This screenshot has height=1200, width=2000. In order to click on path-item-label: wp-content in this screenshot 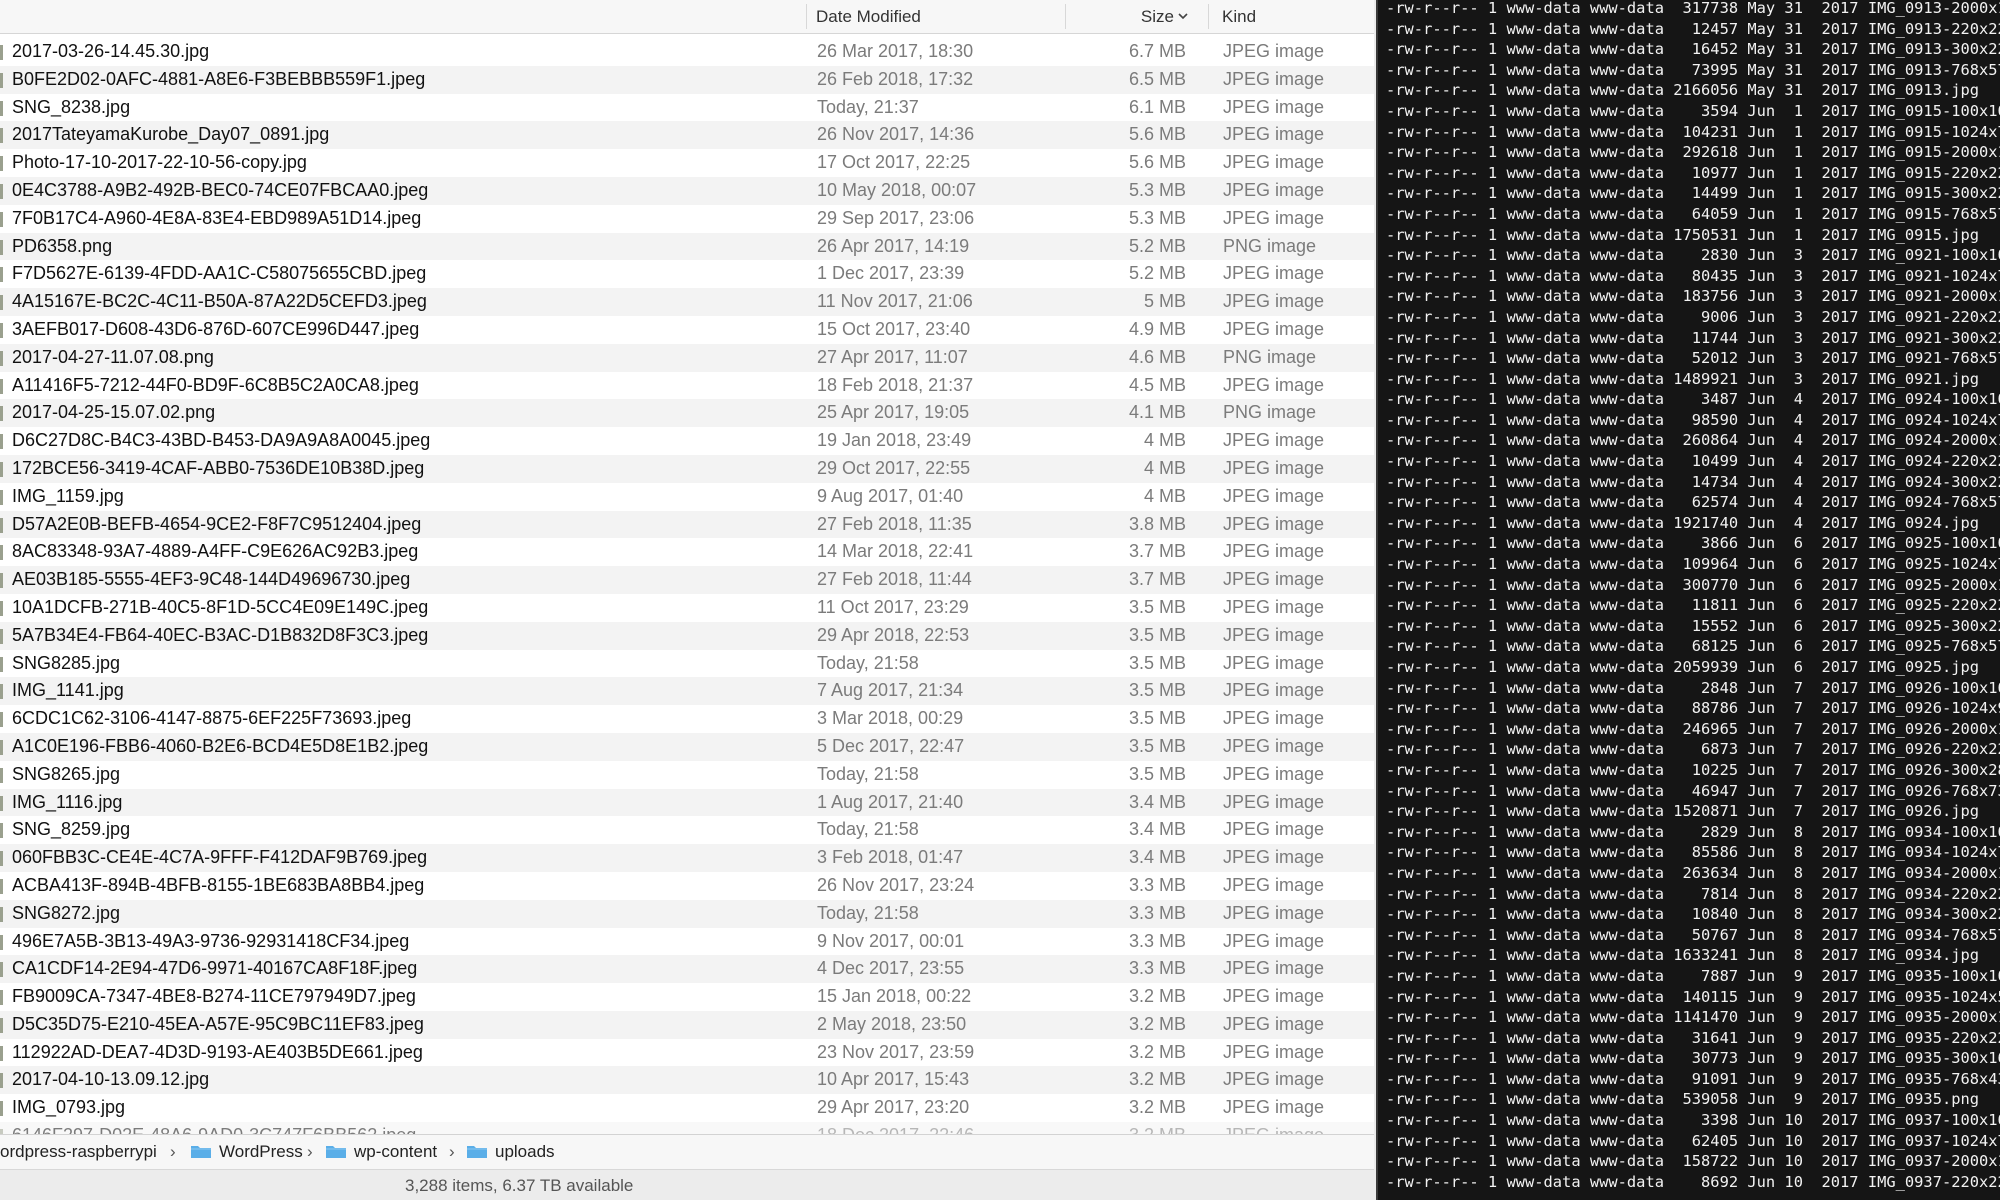, I will do `click(396, 1151)`.